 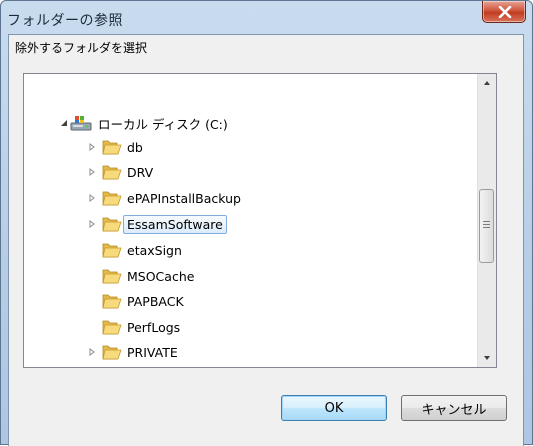 I want to click on tree-item-label: db, so click(x=135, y=147).